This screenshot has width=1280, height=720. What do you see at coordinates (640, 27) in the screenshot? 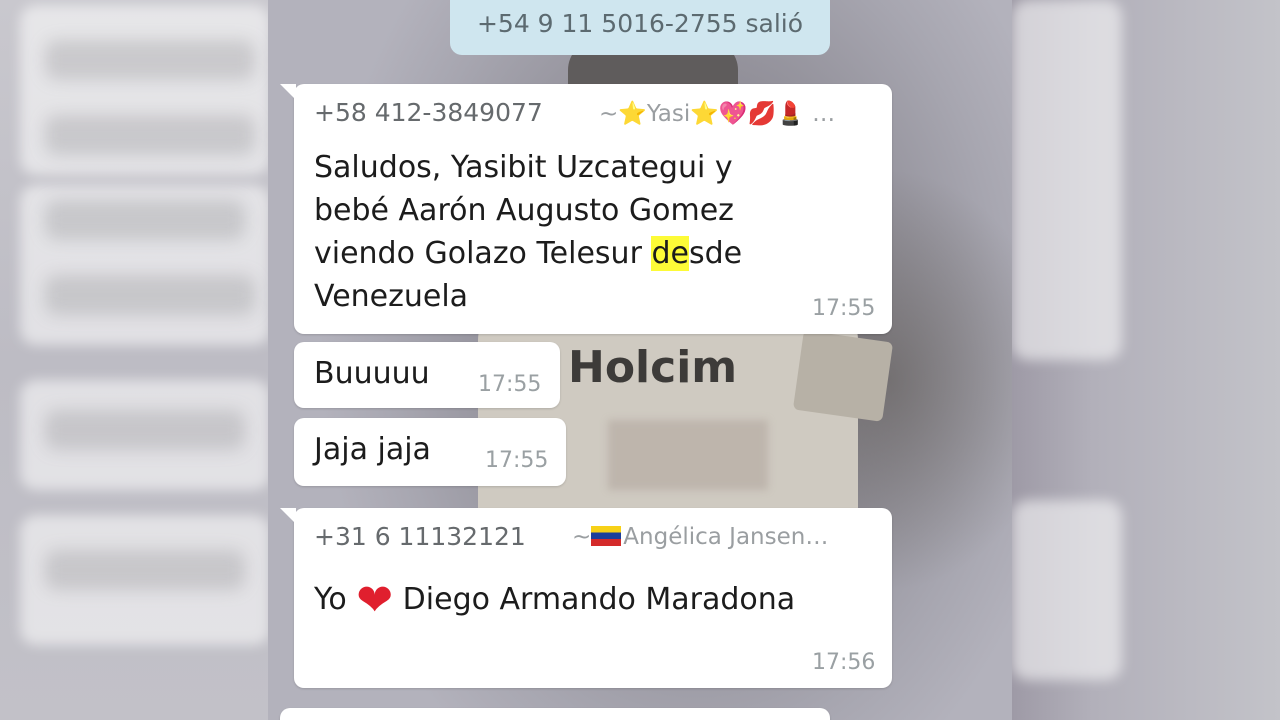
I see `system-message: +54 9 11 5016-2755 salió` at bounding box center [640, 27].